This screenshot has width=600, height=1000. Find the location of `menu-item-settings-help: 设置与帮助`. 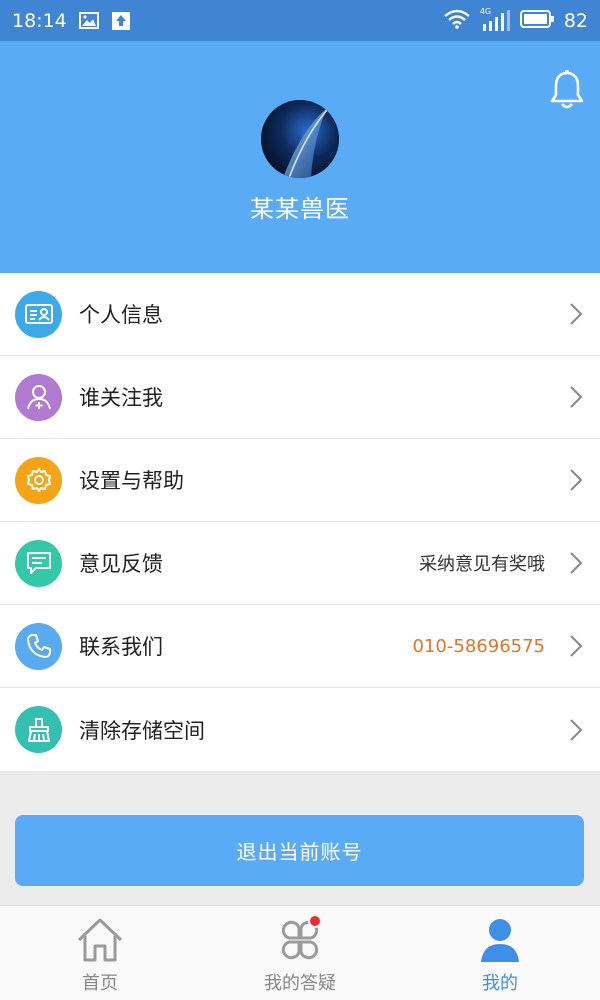

menu-item-settings-help: 设置与帮助 is located at coordinates (300, 480).